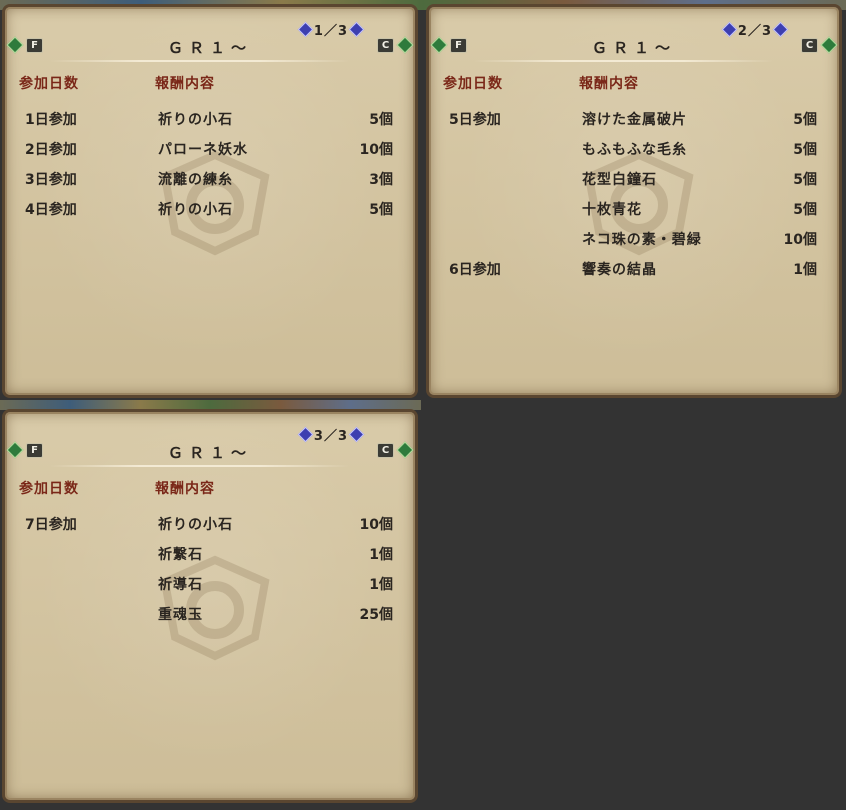 The width and height of the screenshot is (846, 810). What do you see at coordinates (475, 120) in the screenshot?
I see `row-day: 5日参加` at bounding box center [475, 120].